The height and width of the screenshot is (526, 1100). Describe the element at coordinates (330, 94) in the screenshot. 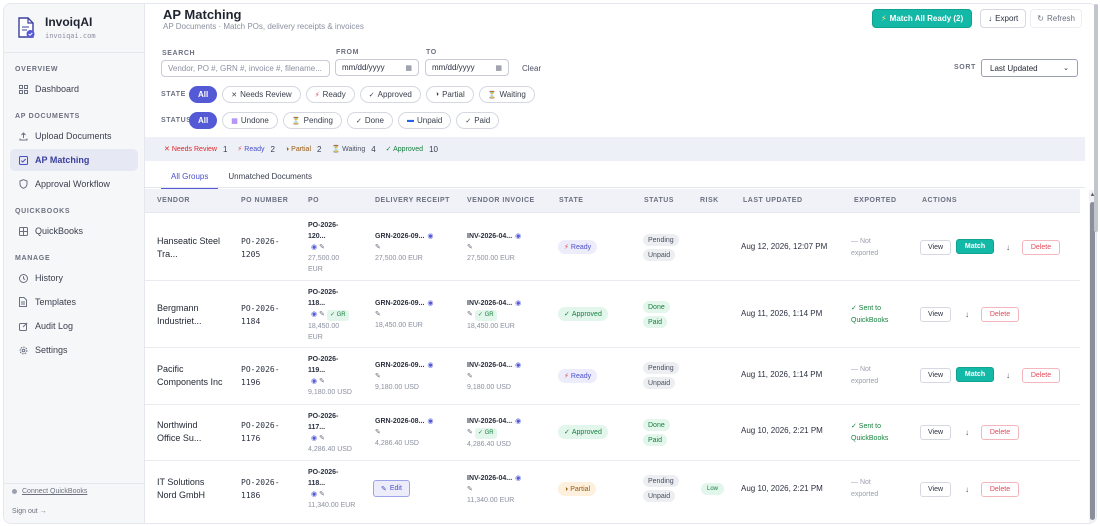

I see `state-chip-ready: ⚡ Ready` at that location.